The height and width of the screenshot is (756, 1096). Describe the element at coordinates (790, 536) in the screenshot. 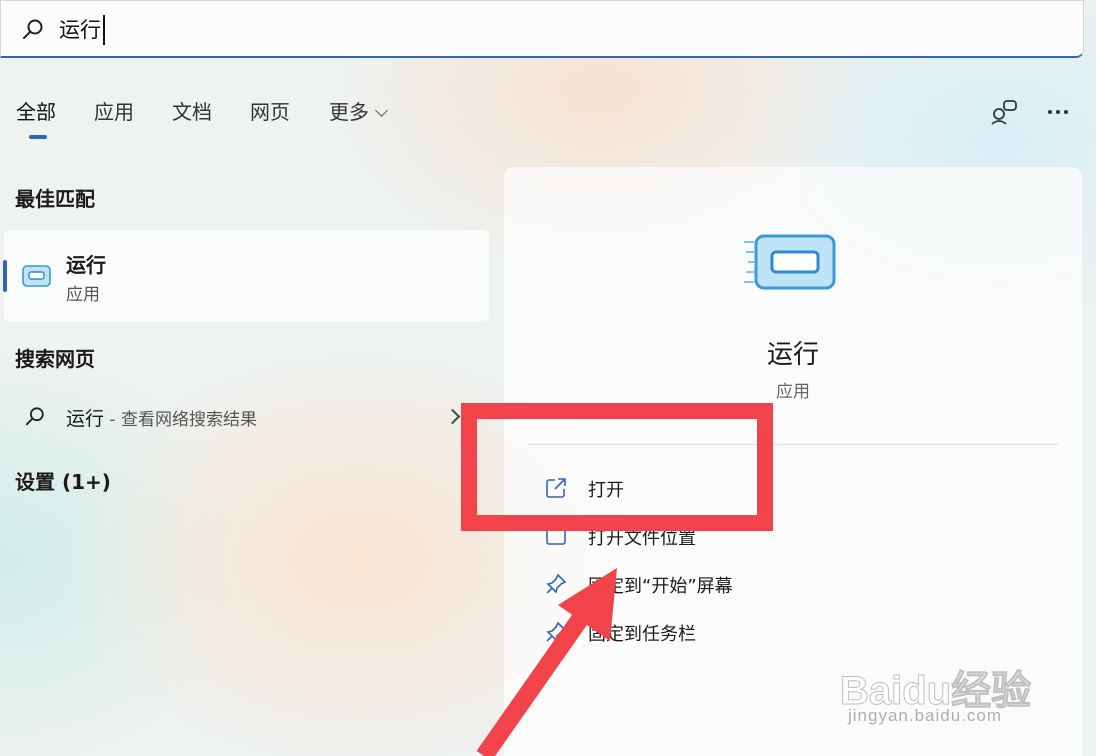

I see `action-open-file-location: 打开文件位置` at that location.